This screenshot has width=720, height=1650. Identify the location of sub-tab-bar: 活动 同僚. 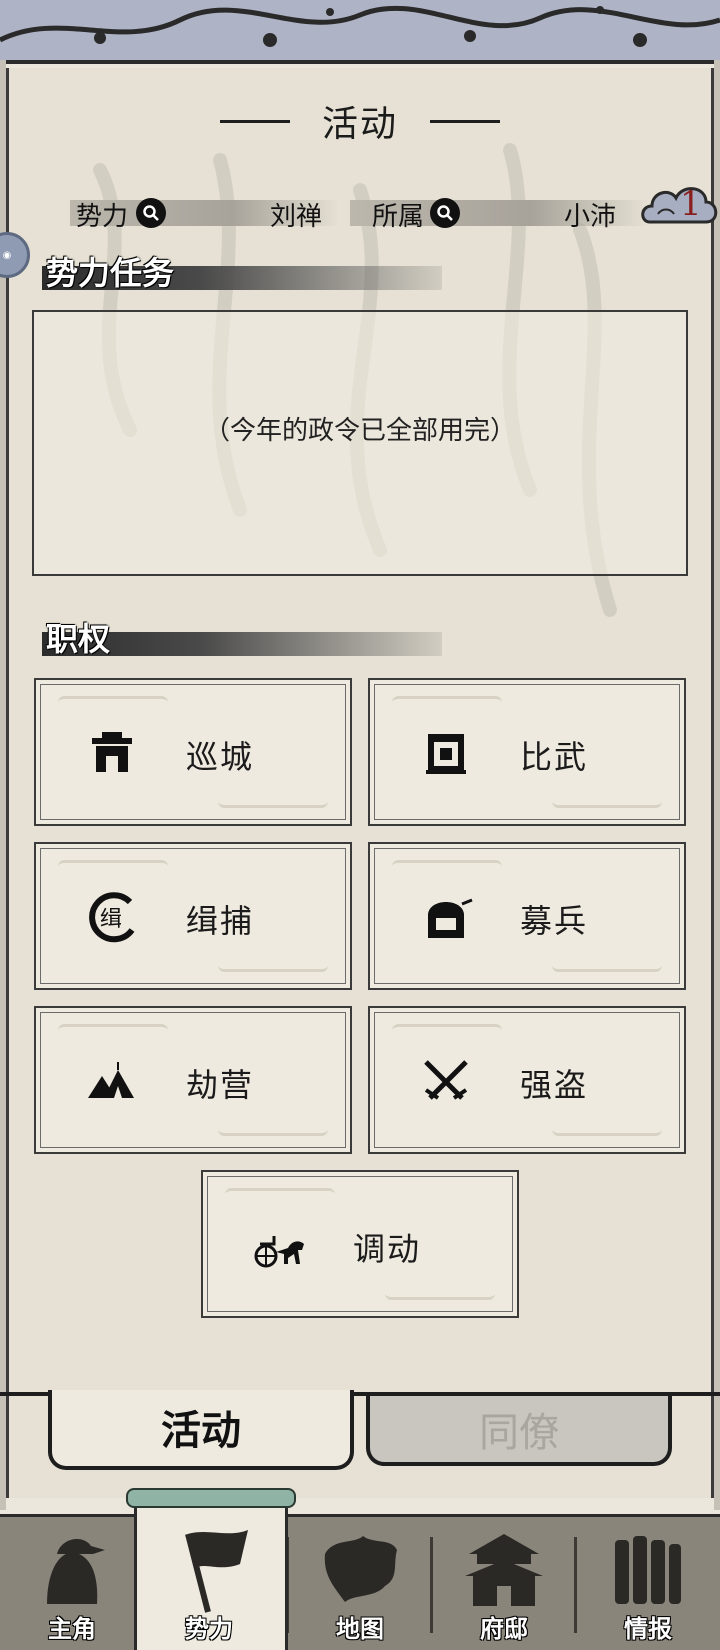
(360, 1455).